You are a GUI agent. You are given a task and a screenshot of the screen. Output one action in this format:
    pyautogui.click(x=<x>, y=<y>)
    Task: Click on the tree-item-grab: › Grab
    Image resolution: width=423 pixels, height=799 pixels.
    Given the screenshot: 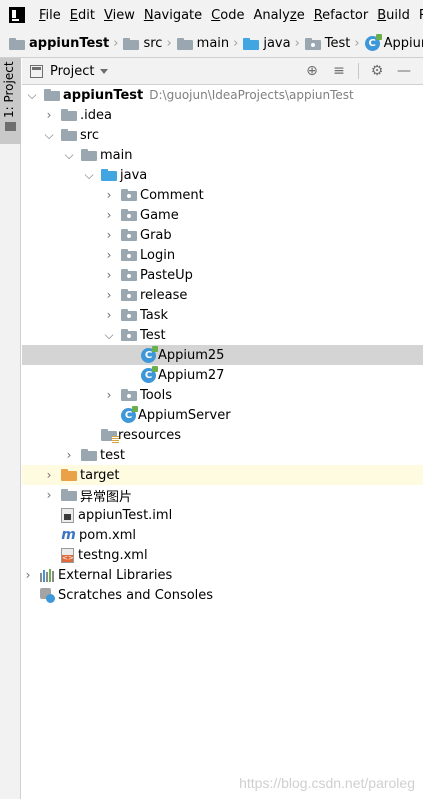 What is the action you would take?
    pyautogui.click(x=222, y=235)
    